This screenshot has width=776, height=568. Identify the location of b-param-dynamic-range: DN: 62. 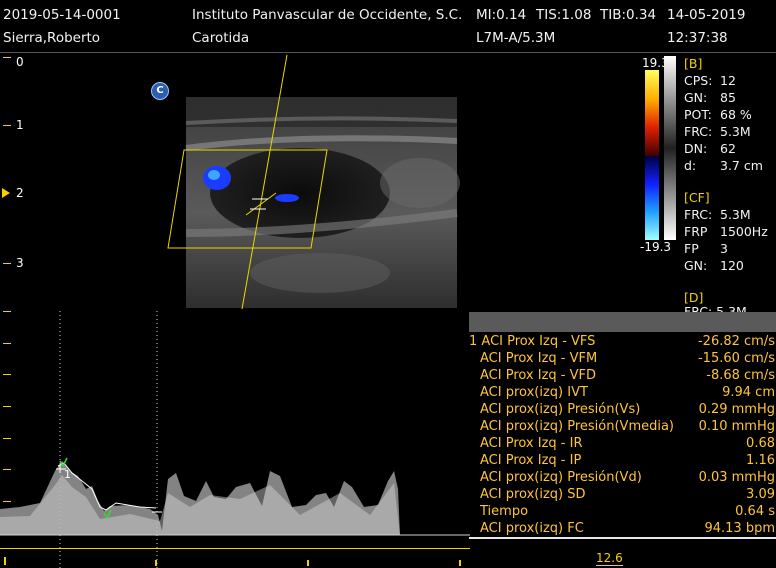
(710, 148).